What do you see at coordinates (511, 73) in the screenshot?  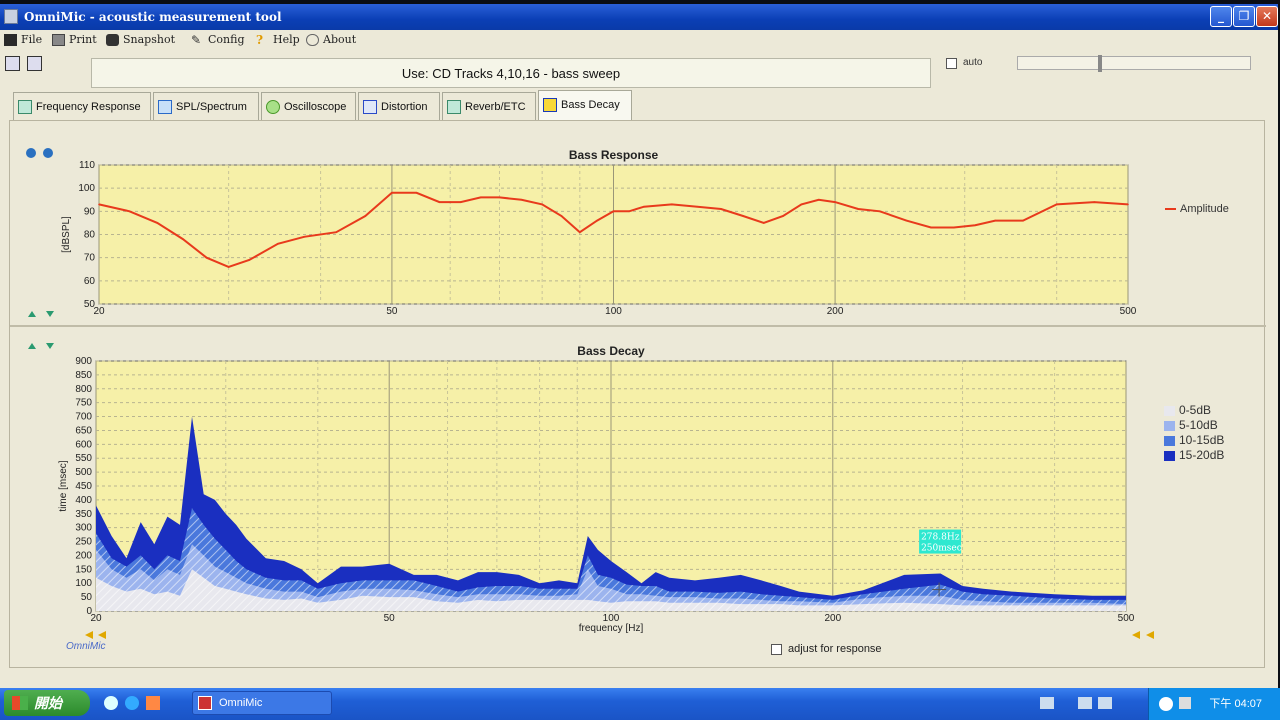 I see `instruction-banner: Use: CD Tracks 4,10,16 - bass sweep` at bounding box center [511, 73].